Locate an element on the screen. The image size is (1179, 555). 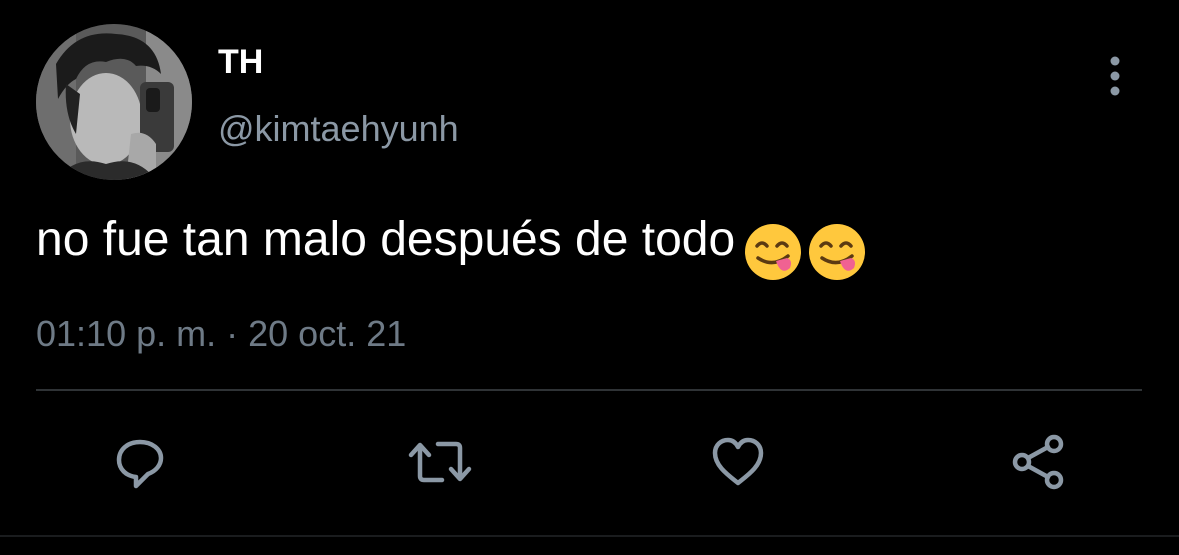
retweet-icon is located at coordinates (440, 462).